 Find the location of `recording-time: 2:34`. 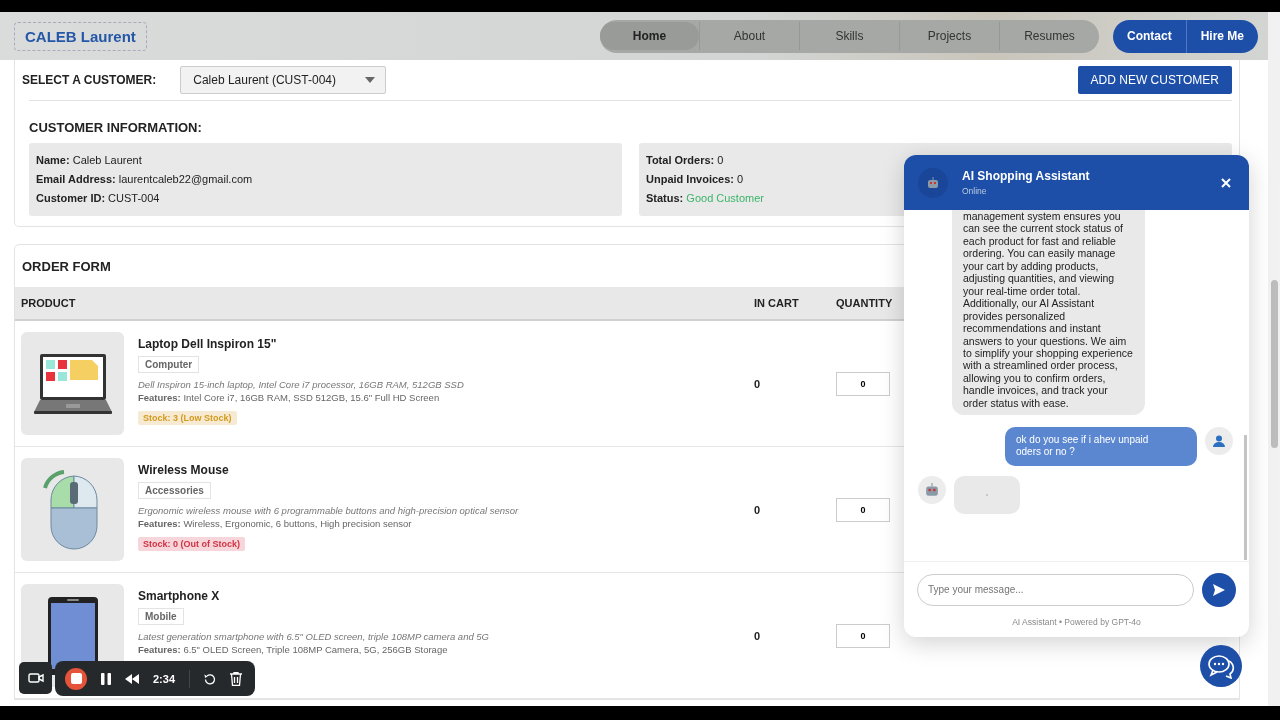

recording-time: 2:34 is located at coordinates (164, 678).